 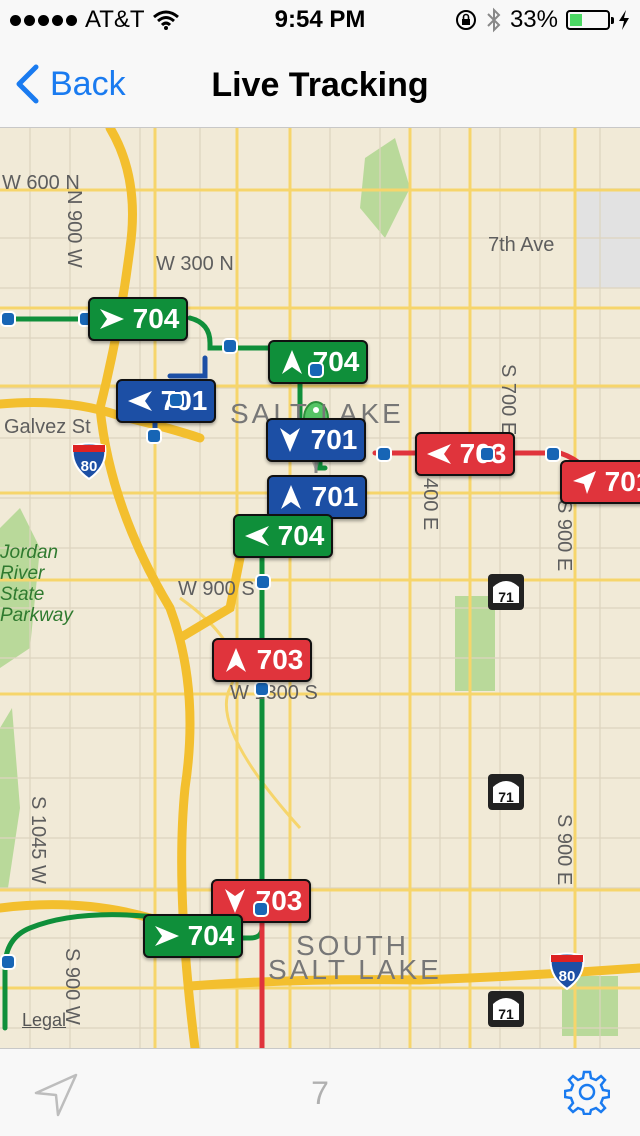 What do you see at coordinates (465, 20) in the screenshot?
I see `rotation-lock-icon` at bounding box center [465, 20].